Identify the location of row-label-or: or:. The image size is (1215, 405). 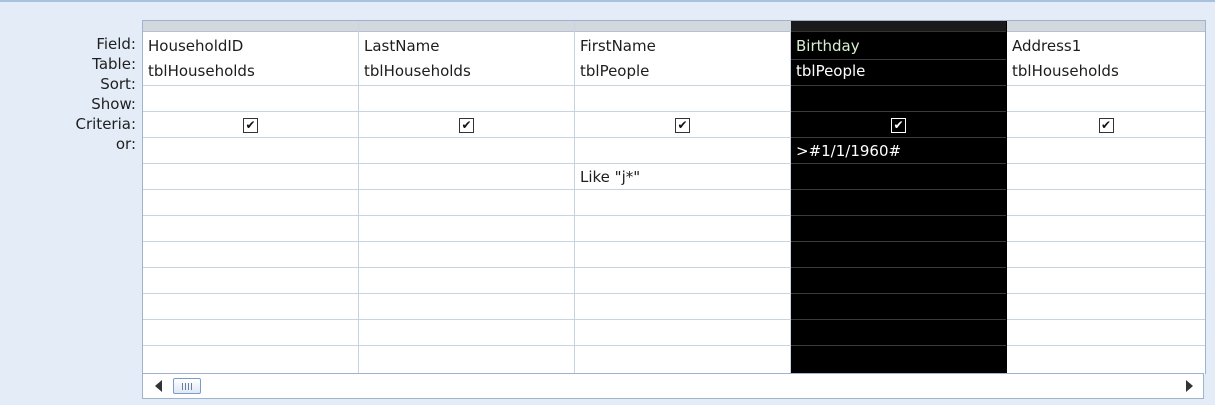
(125, 144).